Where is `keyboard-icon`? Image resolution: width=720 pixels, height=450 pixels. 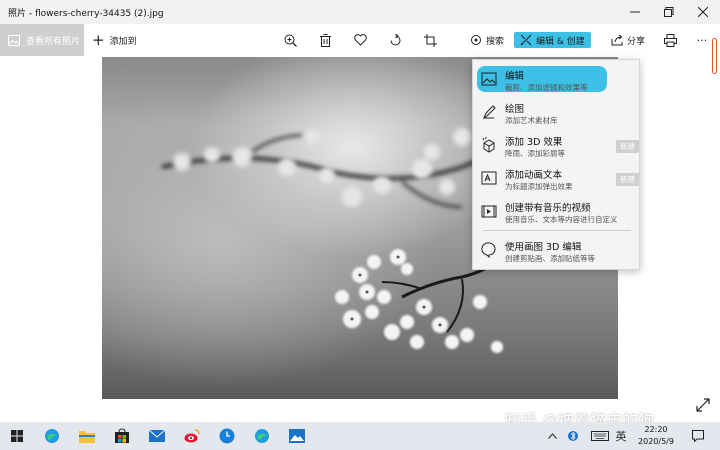 keyboard-icon is located at coordinates (600, 436).